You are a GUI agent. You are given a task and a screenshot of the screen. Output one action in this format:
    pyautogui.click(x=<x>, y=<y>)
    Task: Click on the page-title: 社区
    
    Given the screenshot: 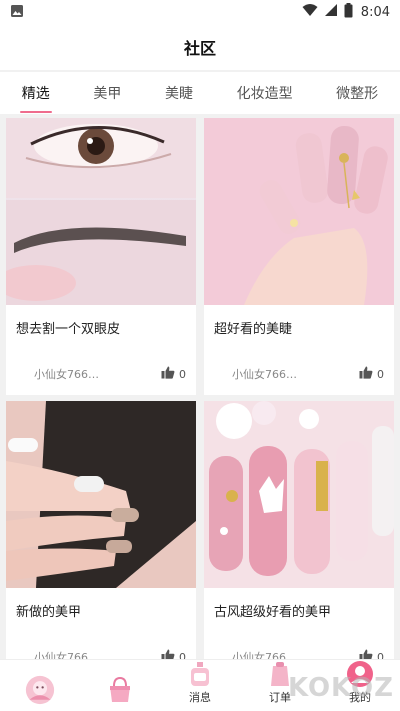 What is the action you would take?
    pyautogui.click(x=199, y=48)
    